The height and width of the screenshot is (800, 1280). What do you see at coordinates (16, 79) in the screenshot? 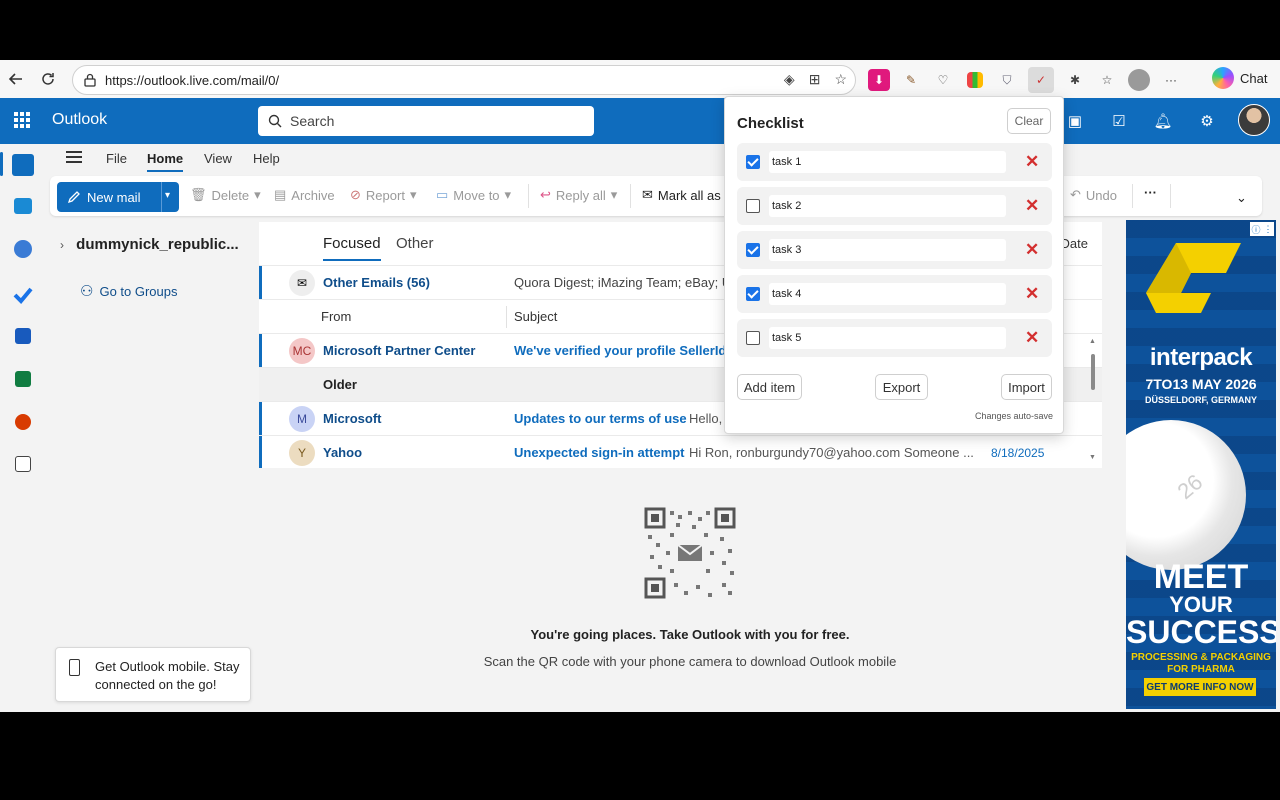
I see `back-icon` at bounding box center [16, 79].